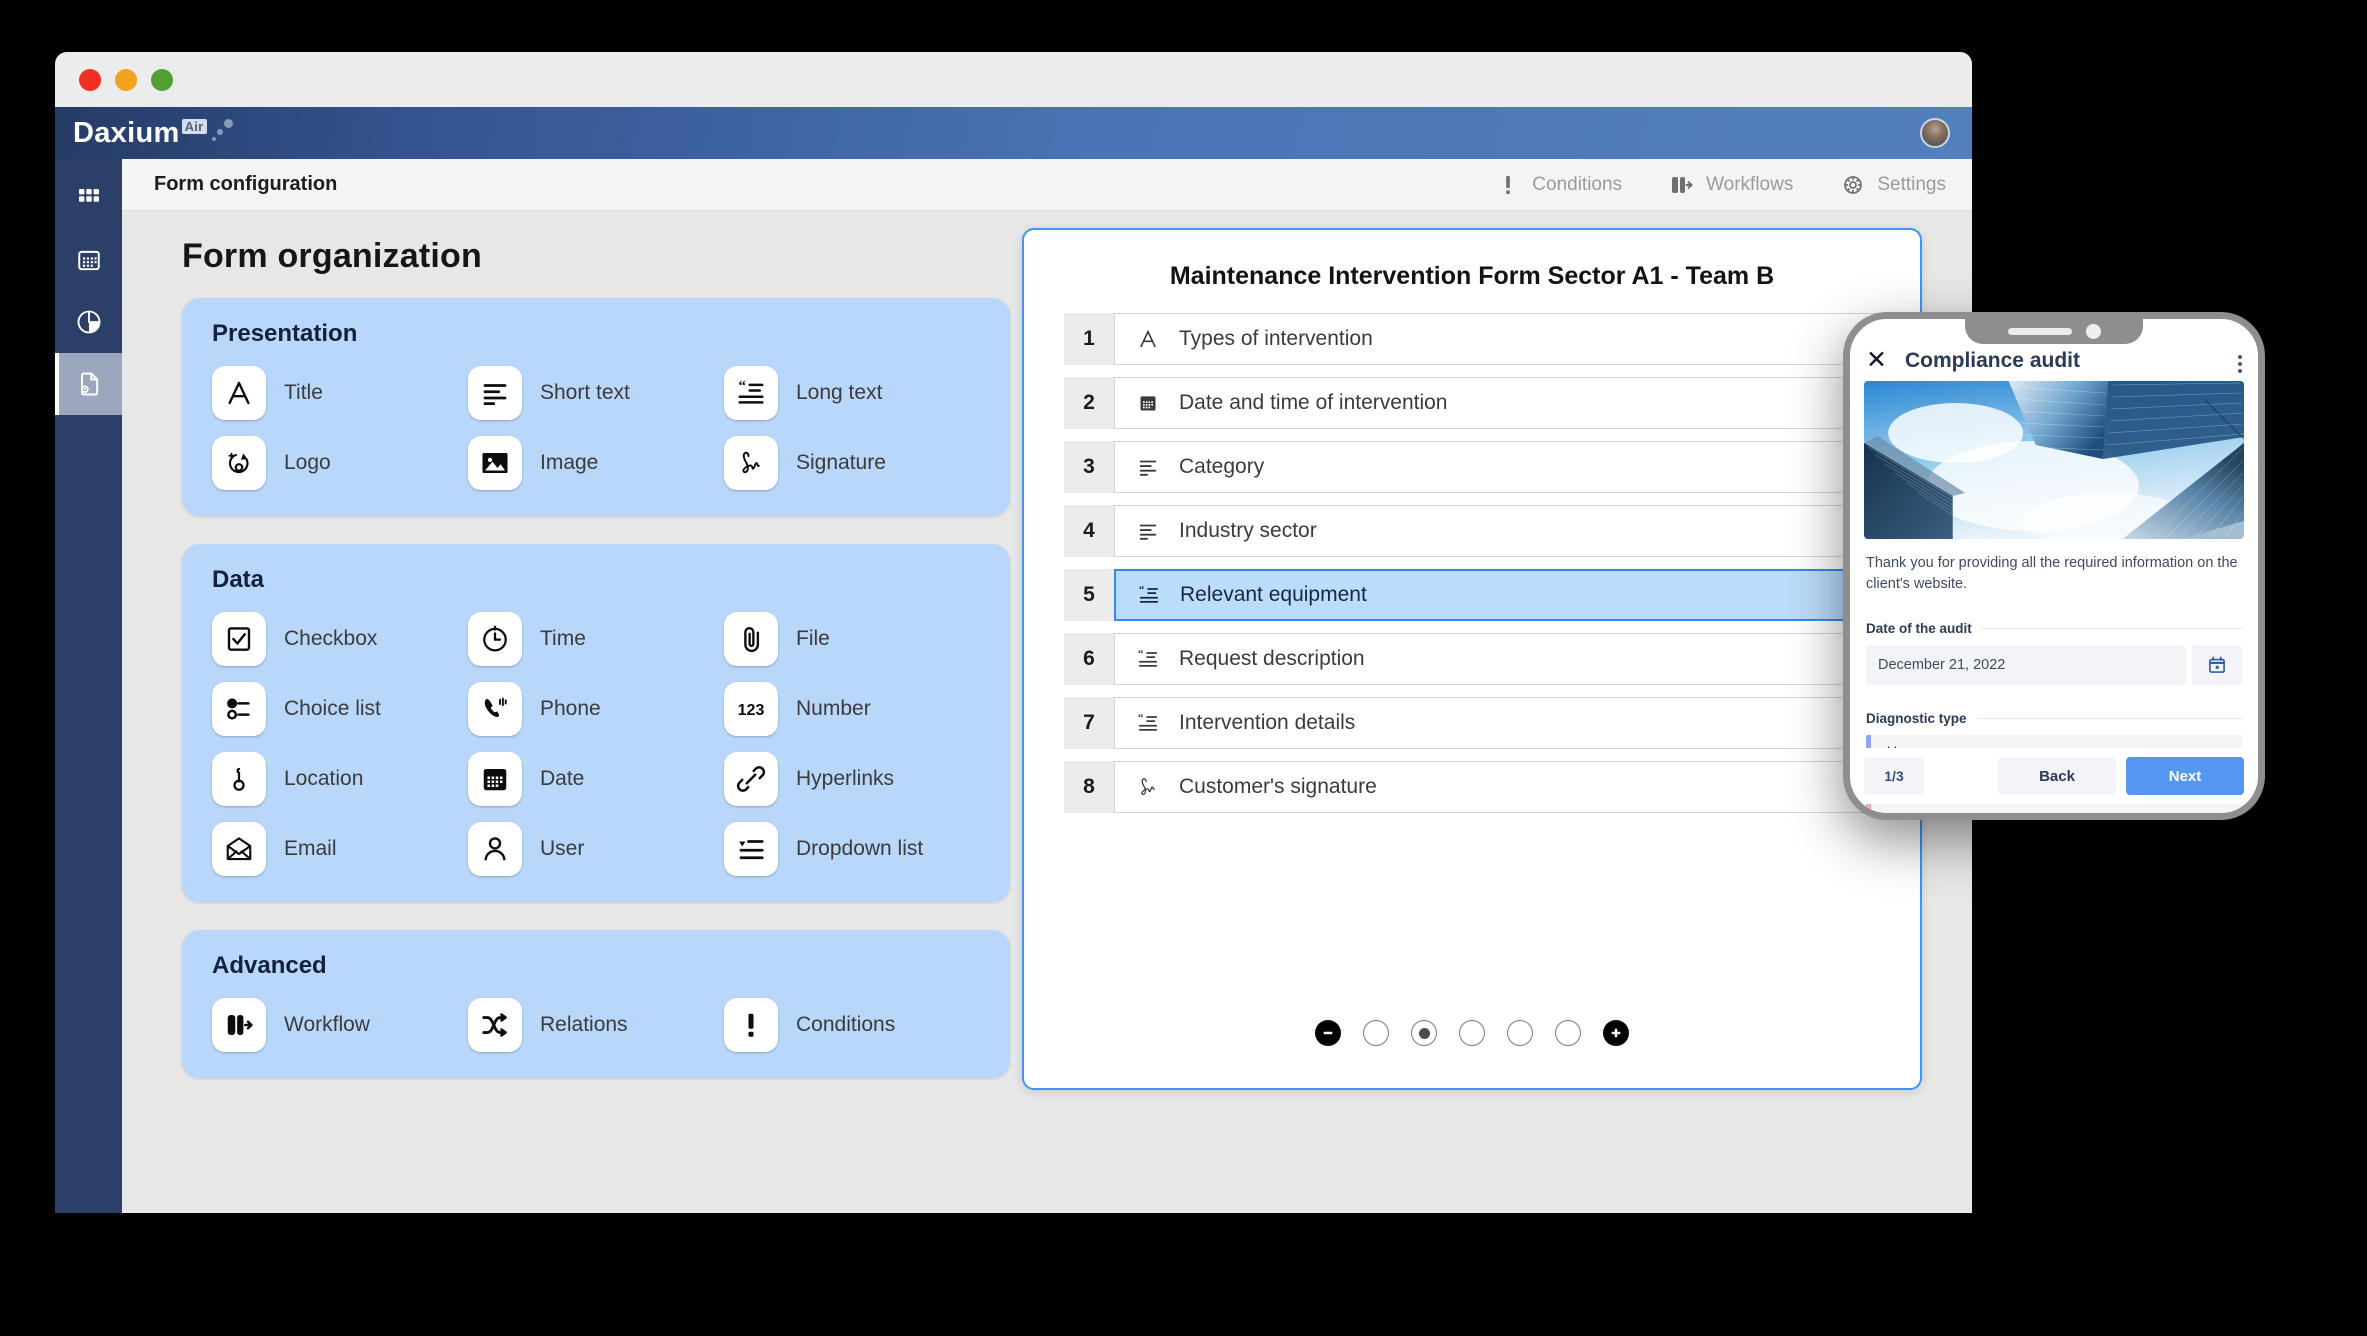  What do you see at coordinates (239, 779) in the screenshot?
I see `location-pin-icon` at bounding box center [239, 779].